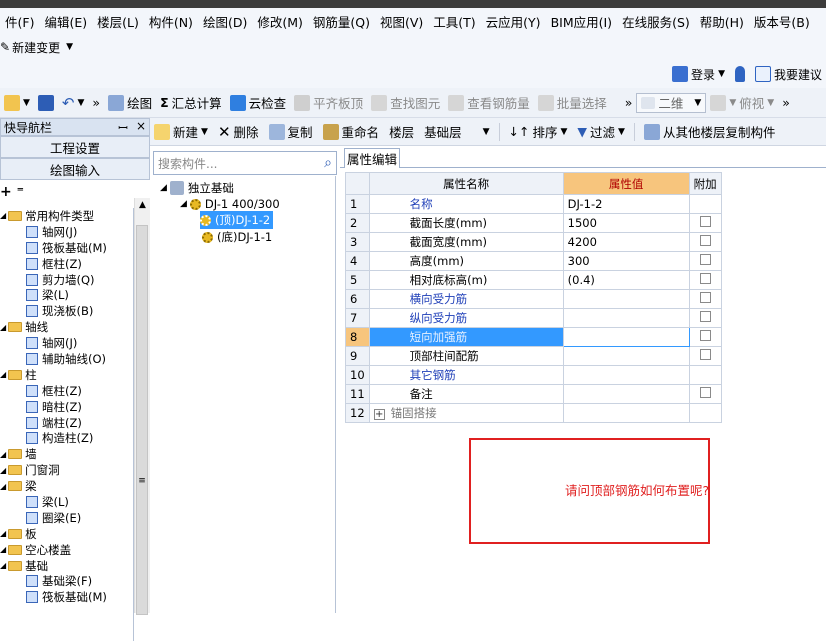  What do you see at coordinates (36, 47) in the screenshot?
I see `new-change-menu: 新建变更` at bounding box center [36, 47].